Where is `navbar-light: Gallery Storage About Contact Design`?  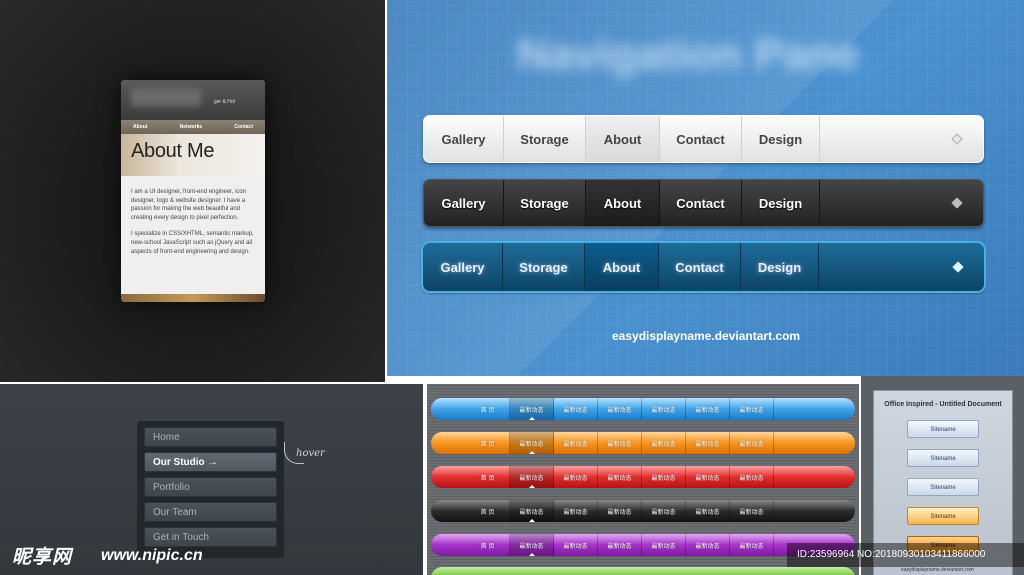
navbar-light: Gallery Storage About Contact Design is located at coordinates (703, 139).